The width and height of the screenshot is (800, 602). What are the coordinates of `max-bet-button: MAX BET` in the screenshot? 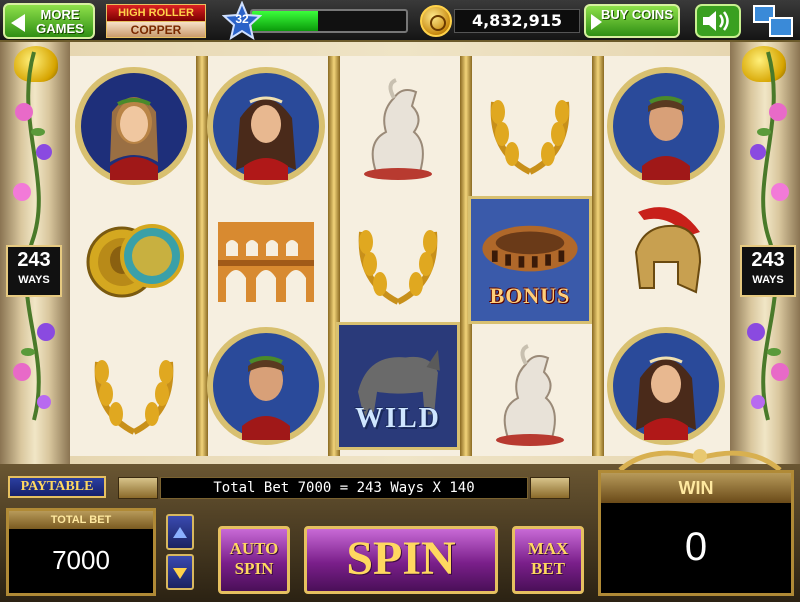 It's located at (548, 560).